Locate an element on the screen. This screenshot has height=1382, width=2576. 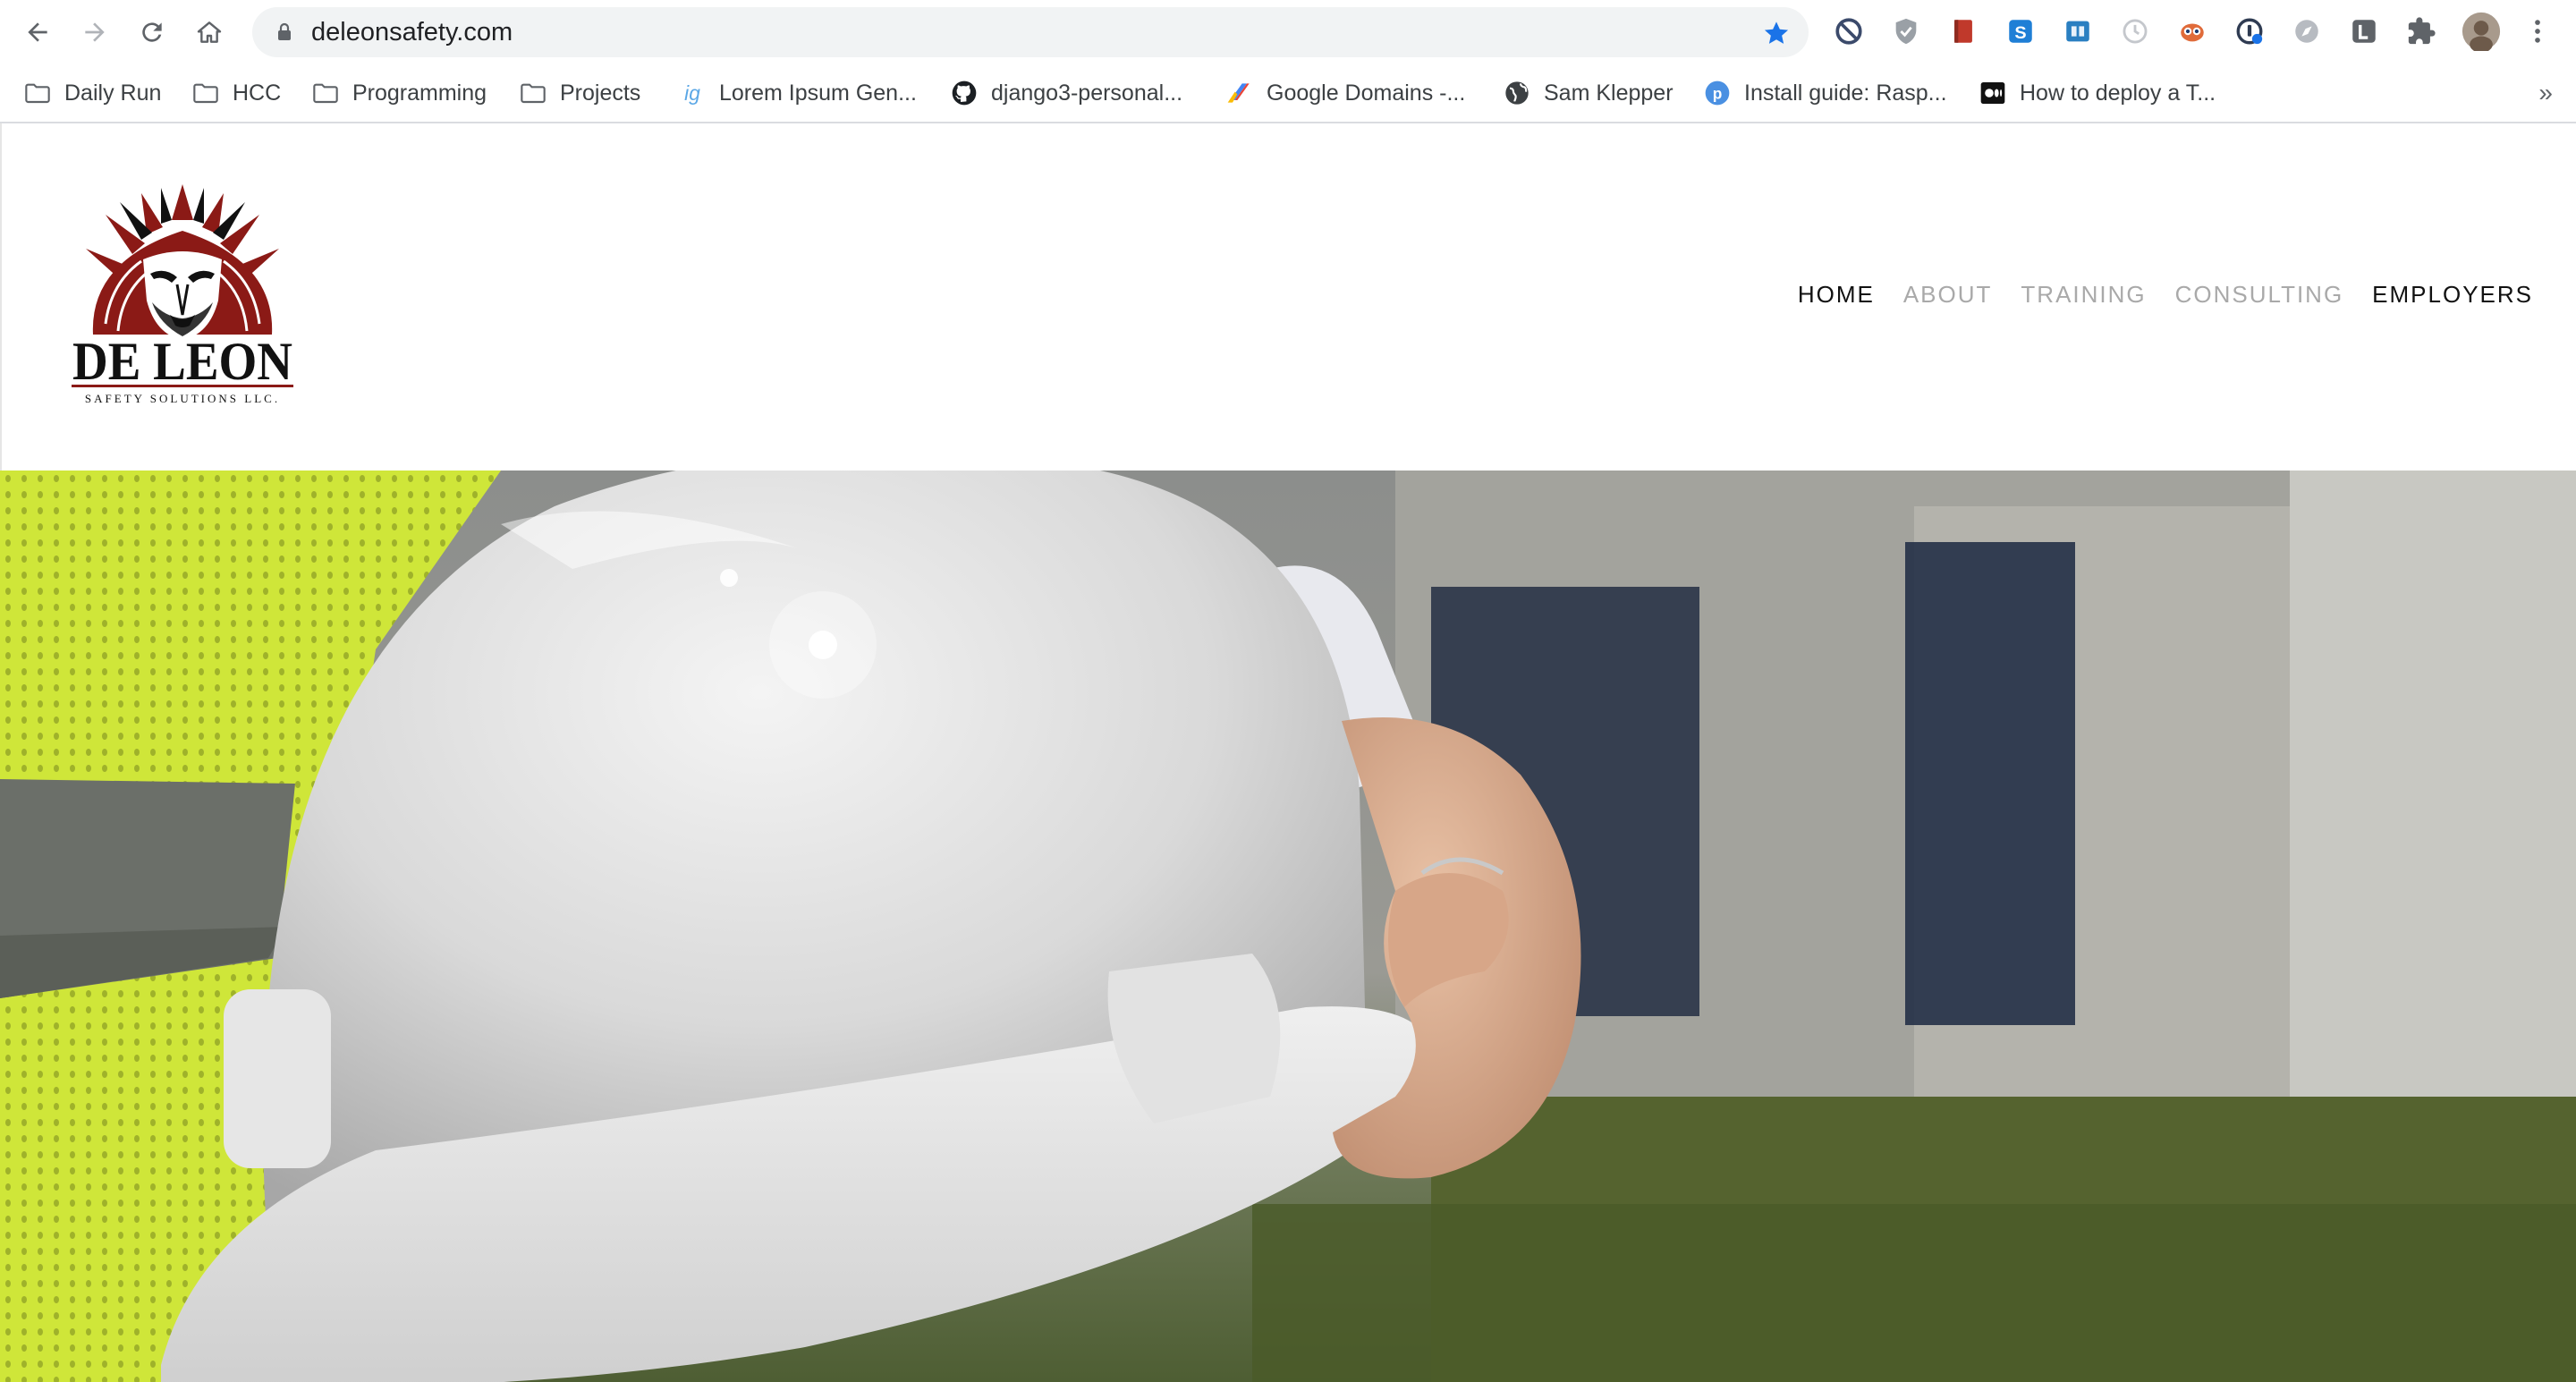
red-book-extension-icon is located at coordinates (1963, 32).